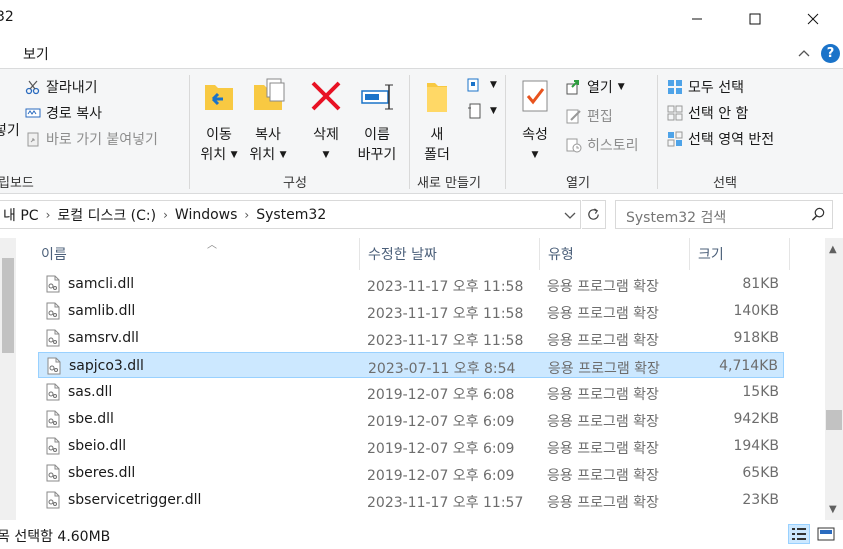 This screenshot has width=843, height=549. Describe the element at coordinates (10, 131) in the screenshot. I see `paste-button-partial: 넣기` at that location.